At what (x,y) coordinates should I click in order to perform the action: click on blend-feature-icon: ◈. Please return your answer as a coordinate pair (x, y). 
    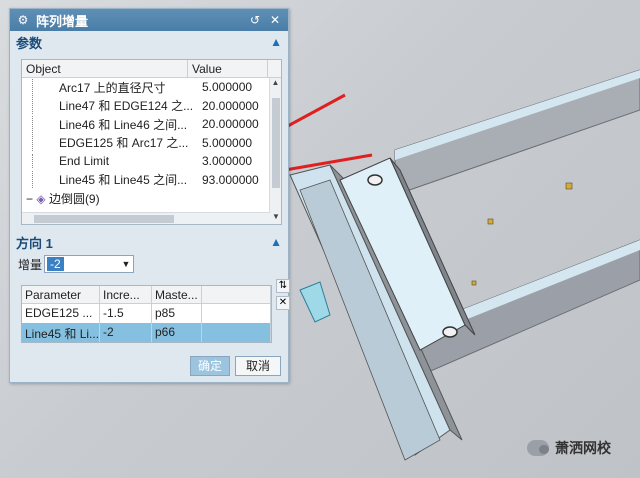
    Looking at the image, I should click on (41, 198).